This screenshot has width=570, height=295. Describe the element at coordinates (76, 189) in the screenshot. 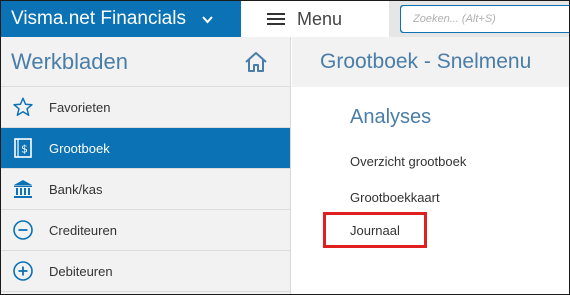

I see `sidebar-item-label: Bank/kas` at that location.